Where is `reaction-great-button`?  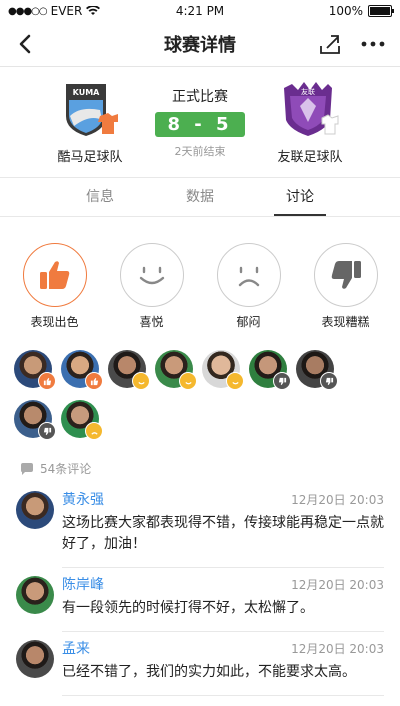 reaction-great-button is located at coordinates (54, 275).